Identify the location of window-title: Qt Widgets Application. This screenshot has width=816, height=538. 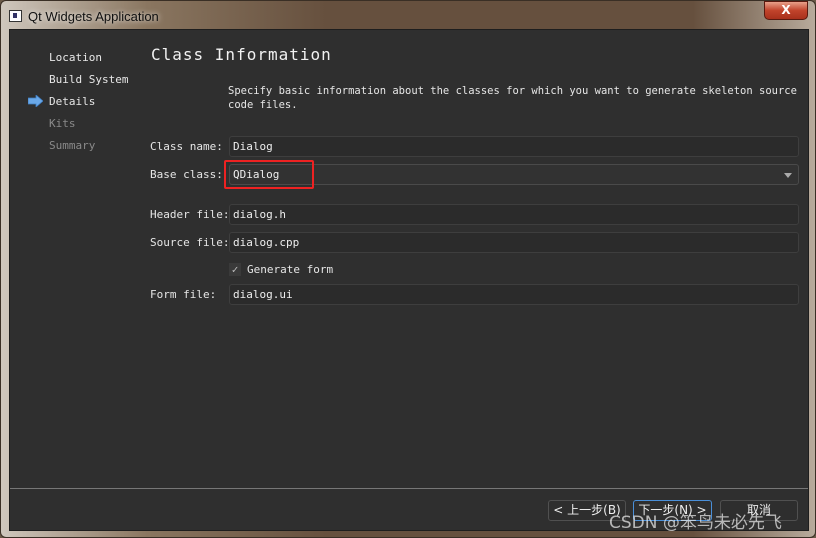
(93, 16).